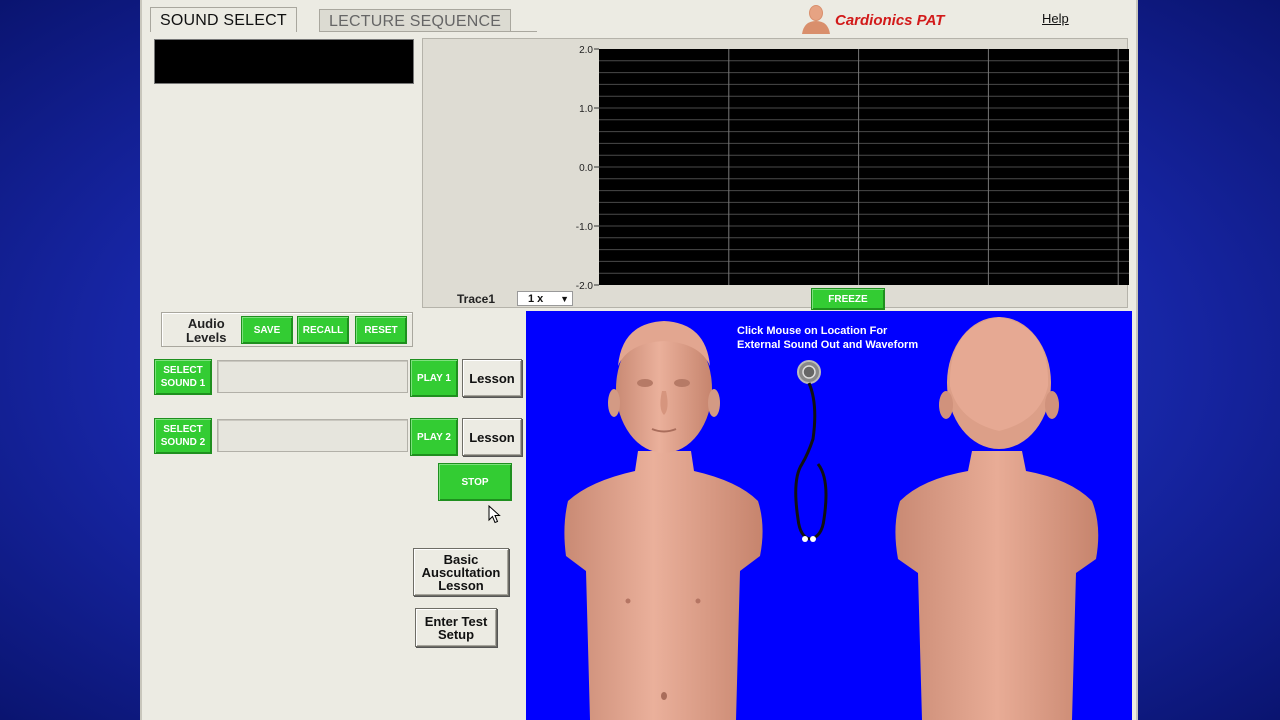 Image resolution: width=1280 pixels, height=720 pixels. Describe the element at coordinates (665, 515) in the screenshot. I see `manikin-front` at that location.